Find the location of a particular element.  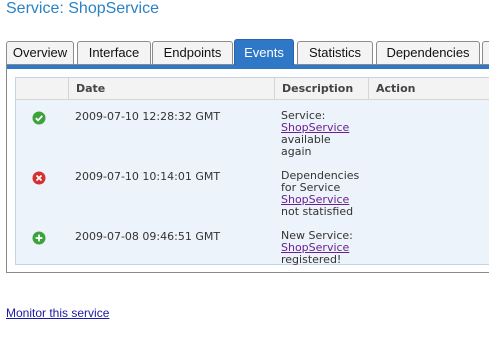

table-header: Date Description Action is located at coordinates (252, 89).